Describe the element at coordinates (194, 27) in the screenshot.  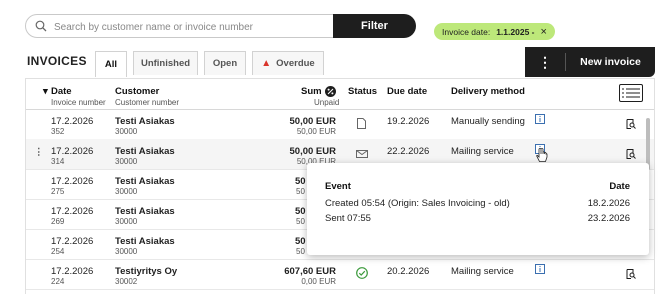
I see `search-input` at that location.